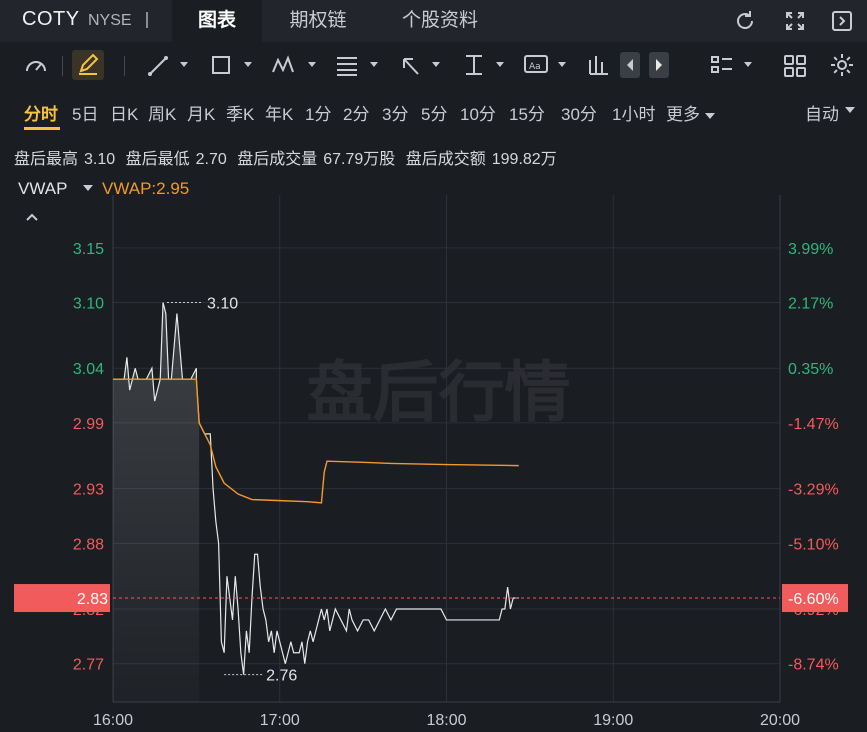  What do you see at coordinates (42, 128) in the screenshot?
I see `active-period-underline` at bounding box center [42, 128].